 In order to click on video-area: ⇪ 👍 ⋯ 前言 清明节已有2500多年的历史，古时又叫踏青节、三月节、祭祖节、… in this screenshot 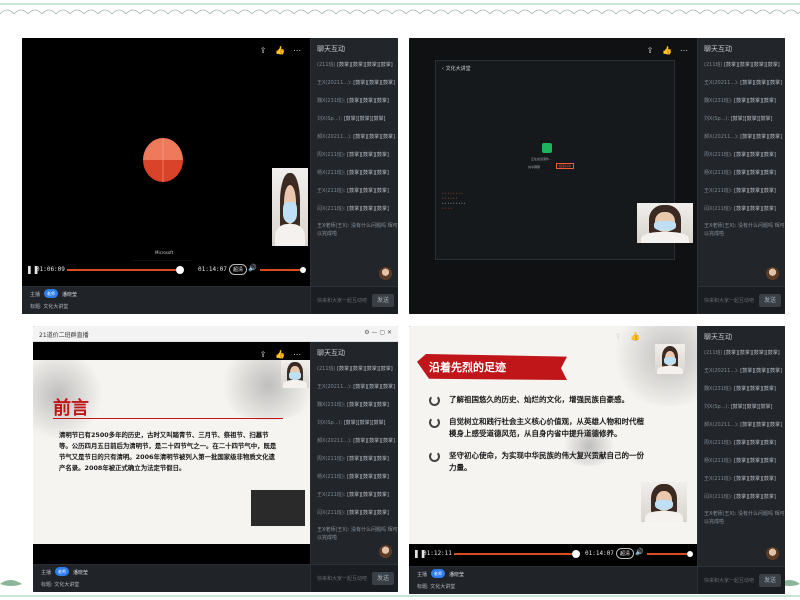, I will do `click(171, 453)`.